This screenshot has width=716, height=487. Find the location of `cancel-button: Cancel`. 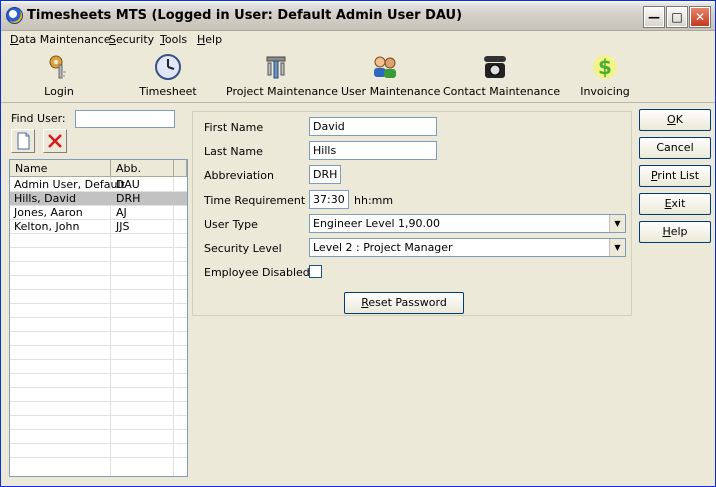

cancel-button: Cancel is located at coordinates (675, 148).